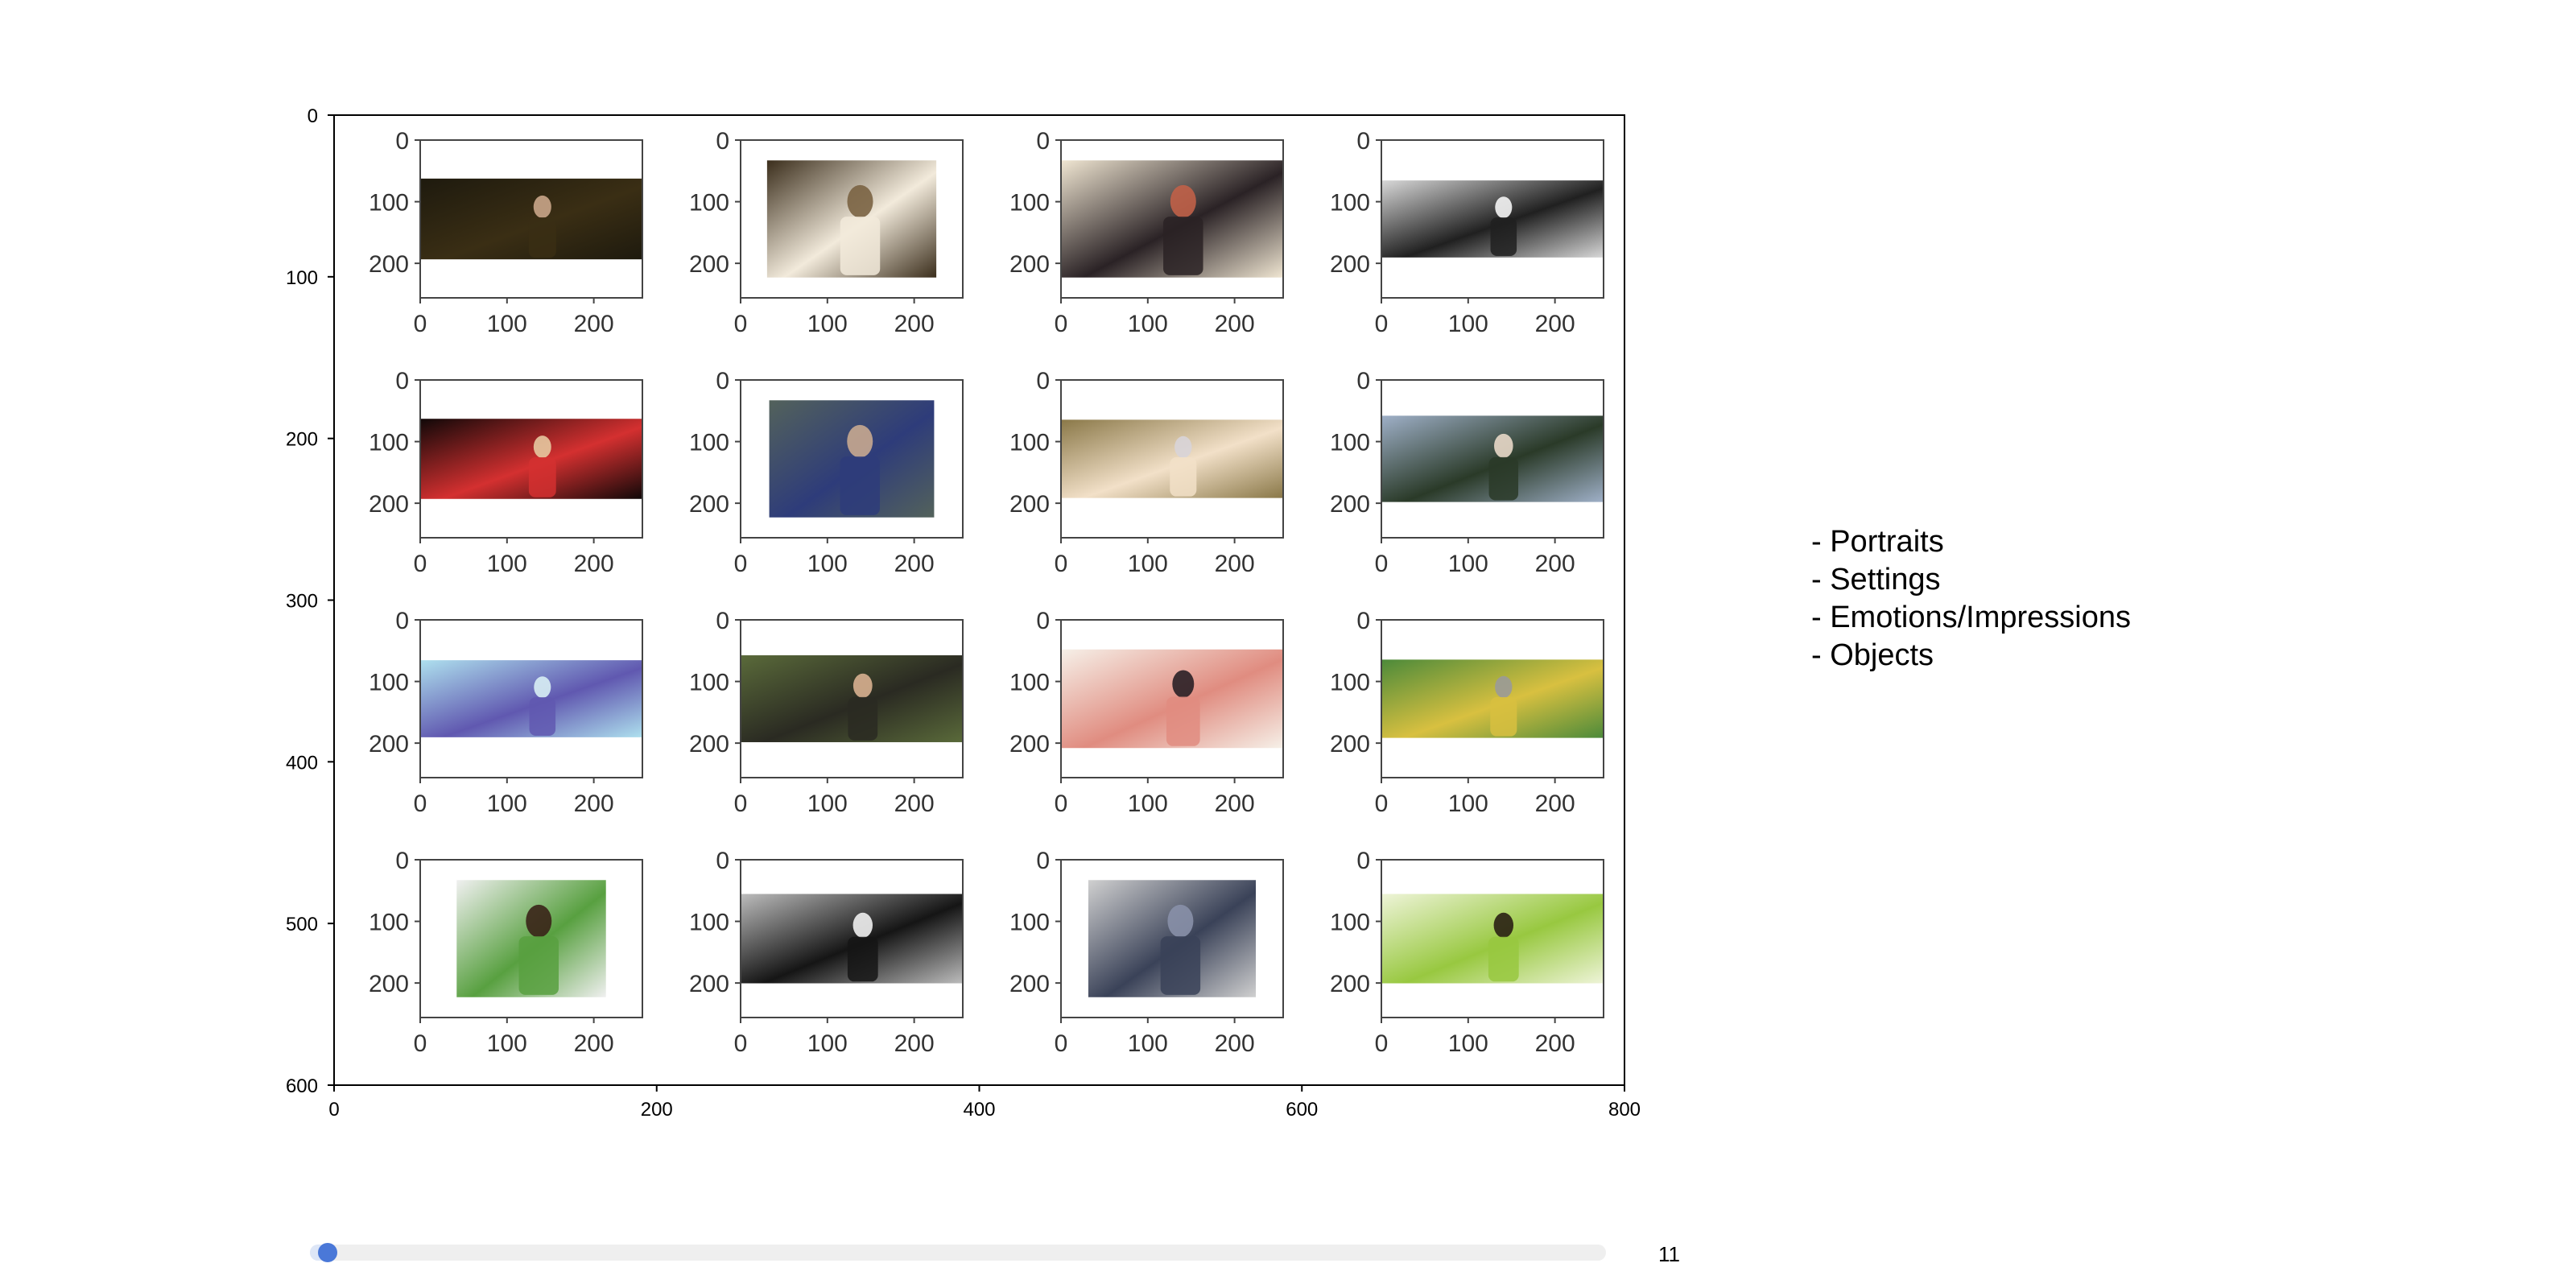  What do you see at coordinates (1669, 1254) in the screenshot?
I see `slider-value: 11` at bounding box center [1669, 1254].